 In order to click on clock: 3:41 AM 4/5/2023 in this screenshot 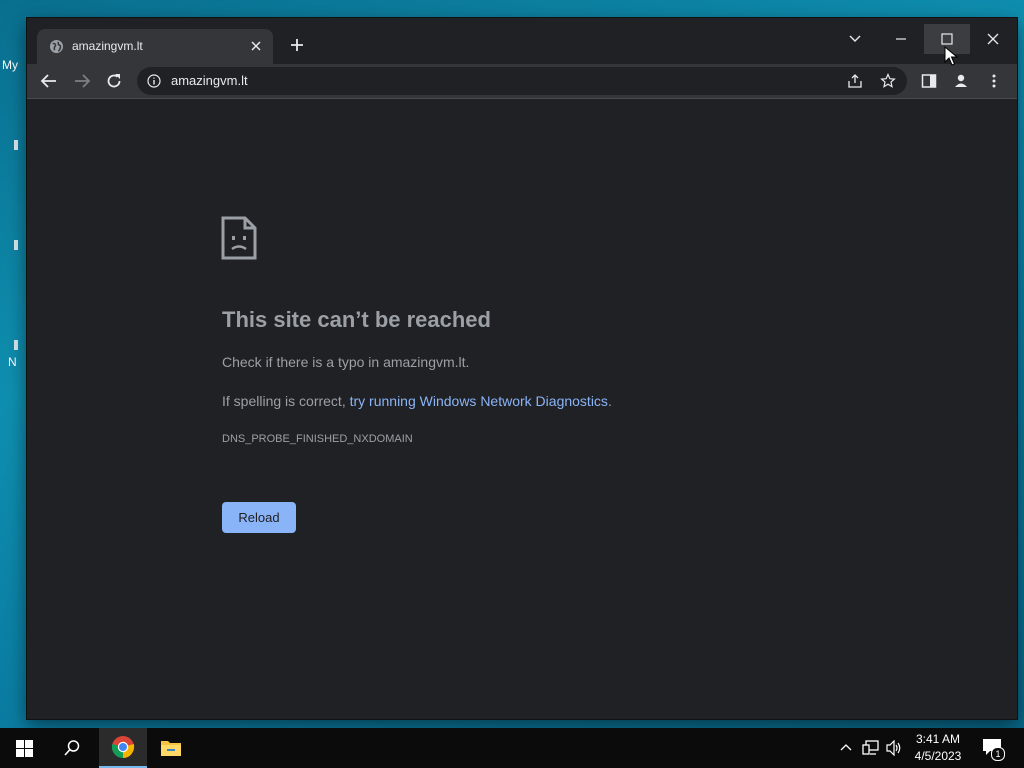, I will do `click(938, 748)`.